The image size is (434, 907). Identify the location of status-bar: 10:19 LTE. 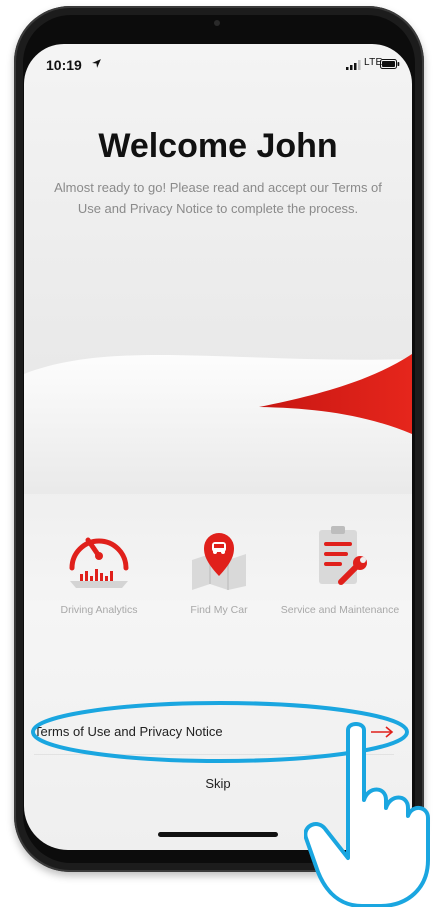
(218, 63).